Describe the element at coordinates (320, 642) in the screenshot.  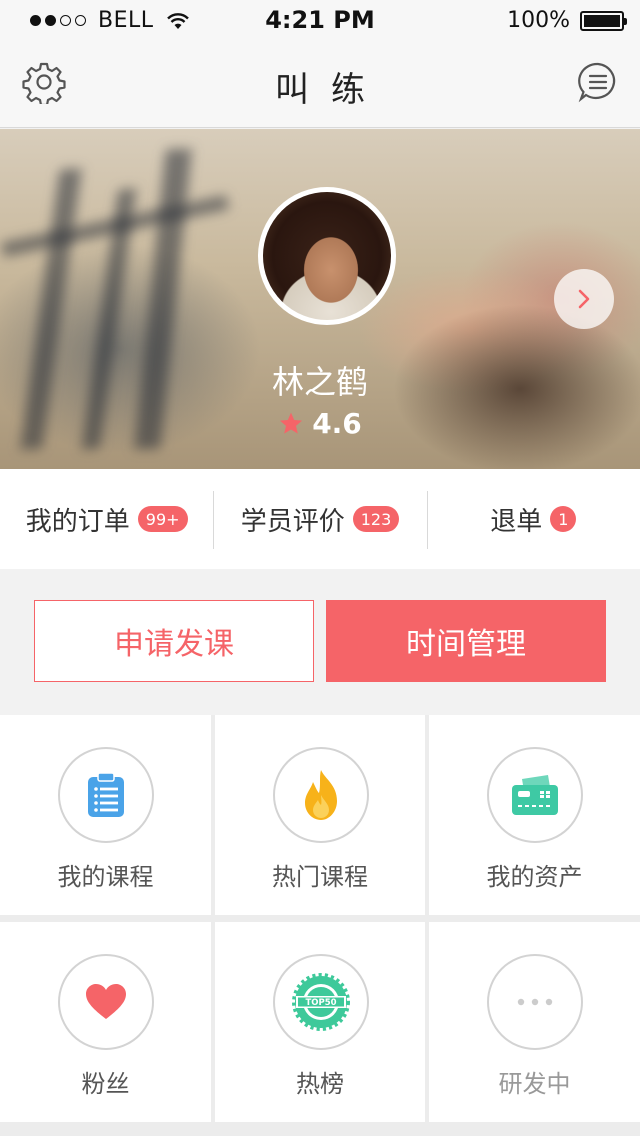
I see `action-buttons: 申请发课 时间管理` at that location.